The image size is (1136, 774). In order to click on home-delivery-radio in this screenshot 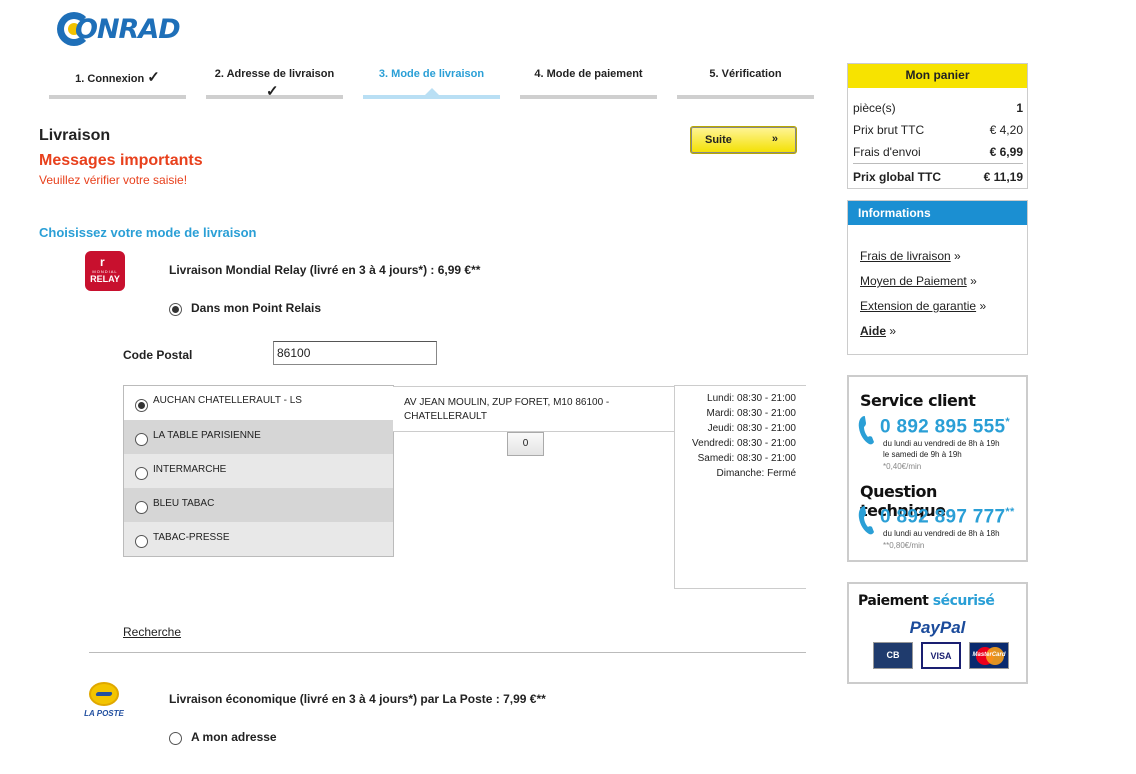, I will do `click(175, 738)`.